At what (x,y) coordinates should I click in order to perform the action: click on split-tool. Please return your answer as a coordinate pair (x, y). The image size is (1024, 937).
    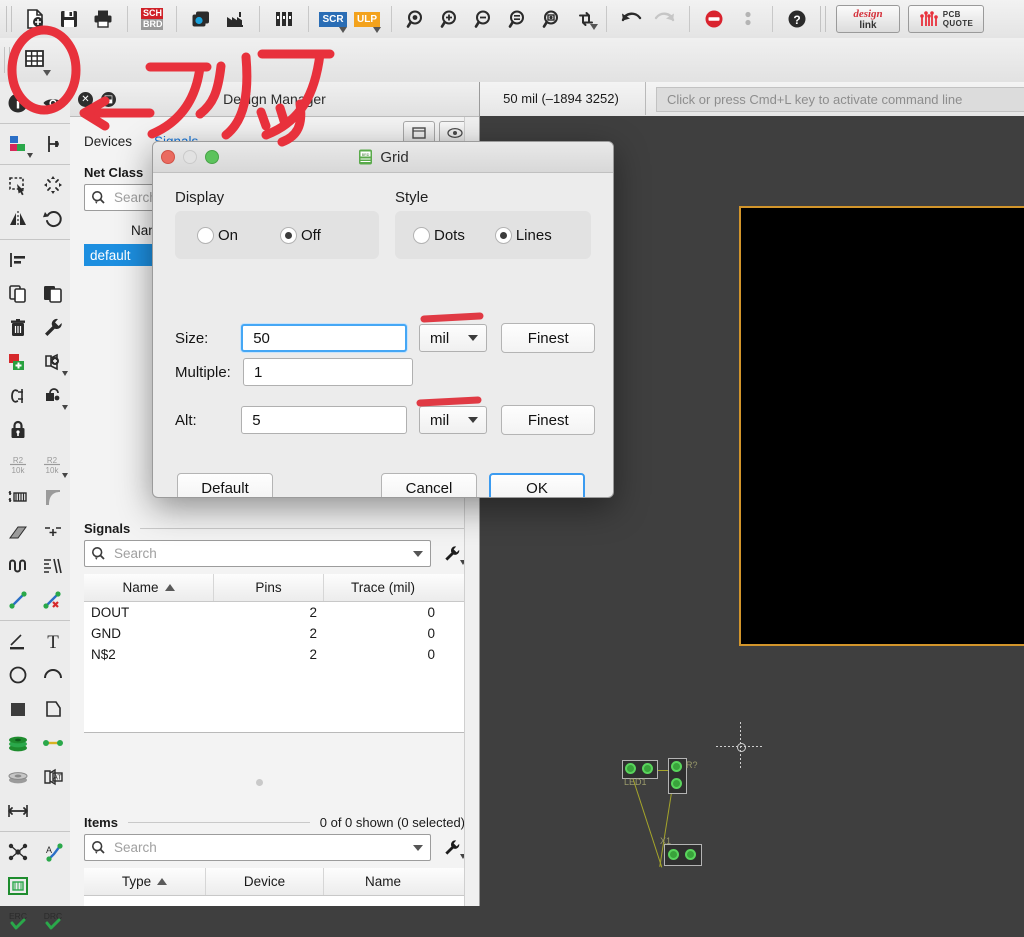
    Looking at the image, I should click on (52, 532).